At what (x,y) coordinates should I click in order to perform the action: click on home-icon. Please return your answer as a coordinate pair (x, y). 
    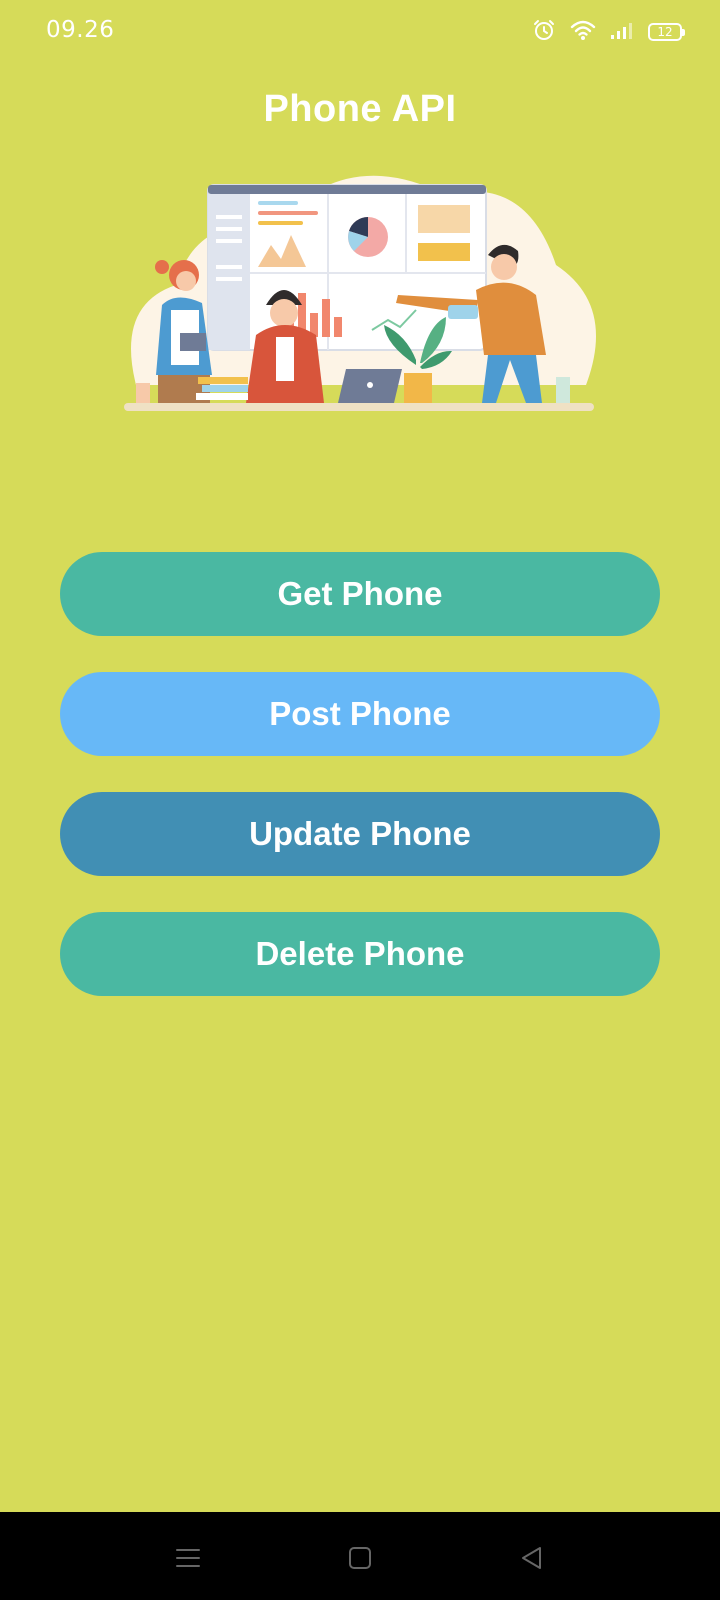
    Looking at the image, I should click on (360, 1558).